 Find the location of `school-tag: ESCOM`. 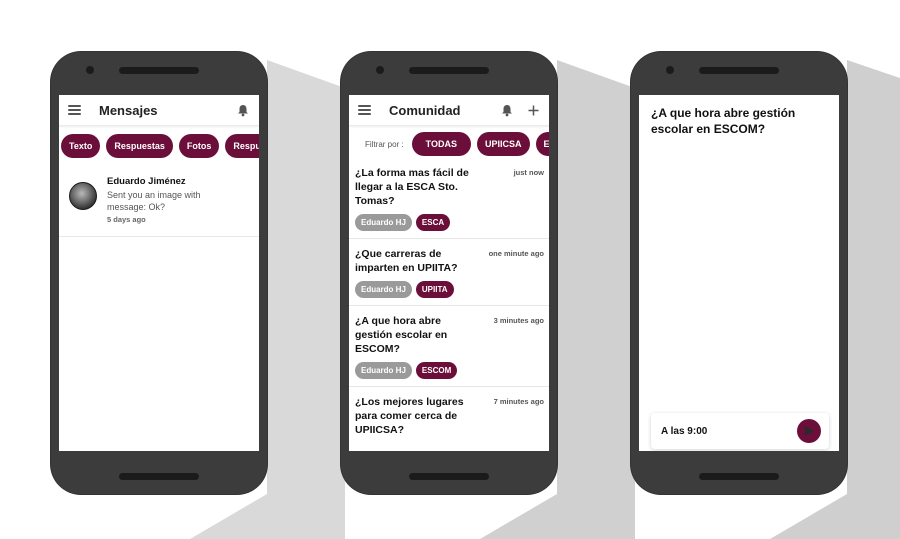

school-tag: ESCOM is located at coordinates (436, 370).